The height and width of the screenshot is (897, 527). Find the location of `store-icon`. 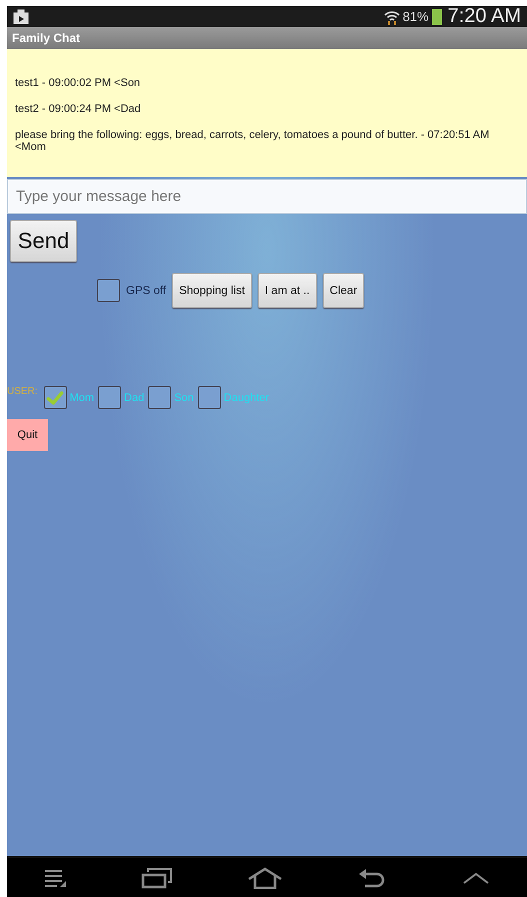

store-icon is located at coordinates (21, 16).